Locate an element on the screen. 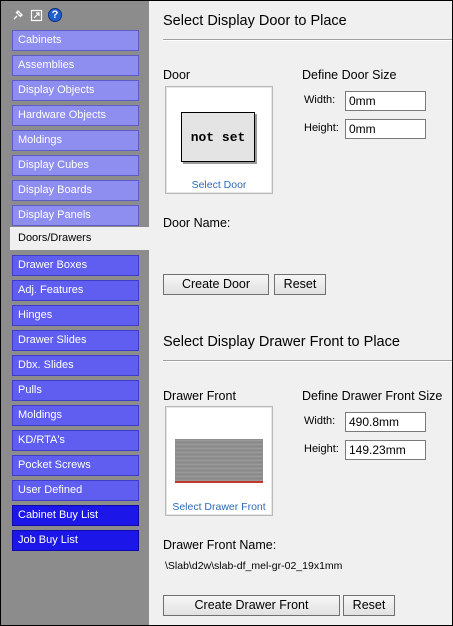  sidebar-item-display-objects: Display Objects is located at coordinates (75, 90).